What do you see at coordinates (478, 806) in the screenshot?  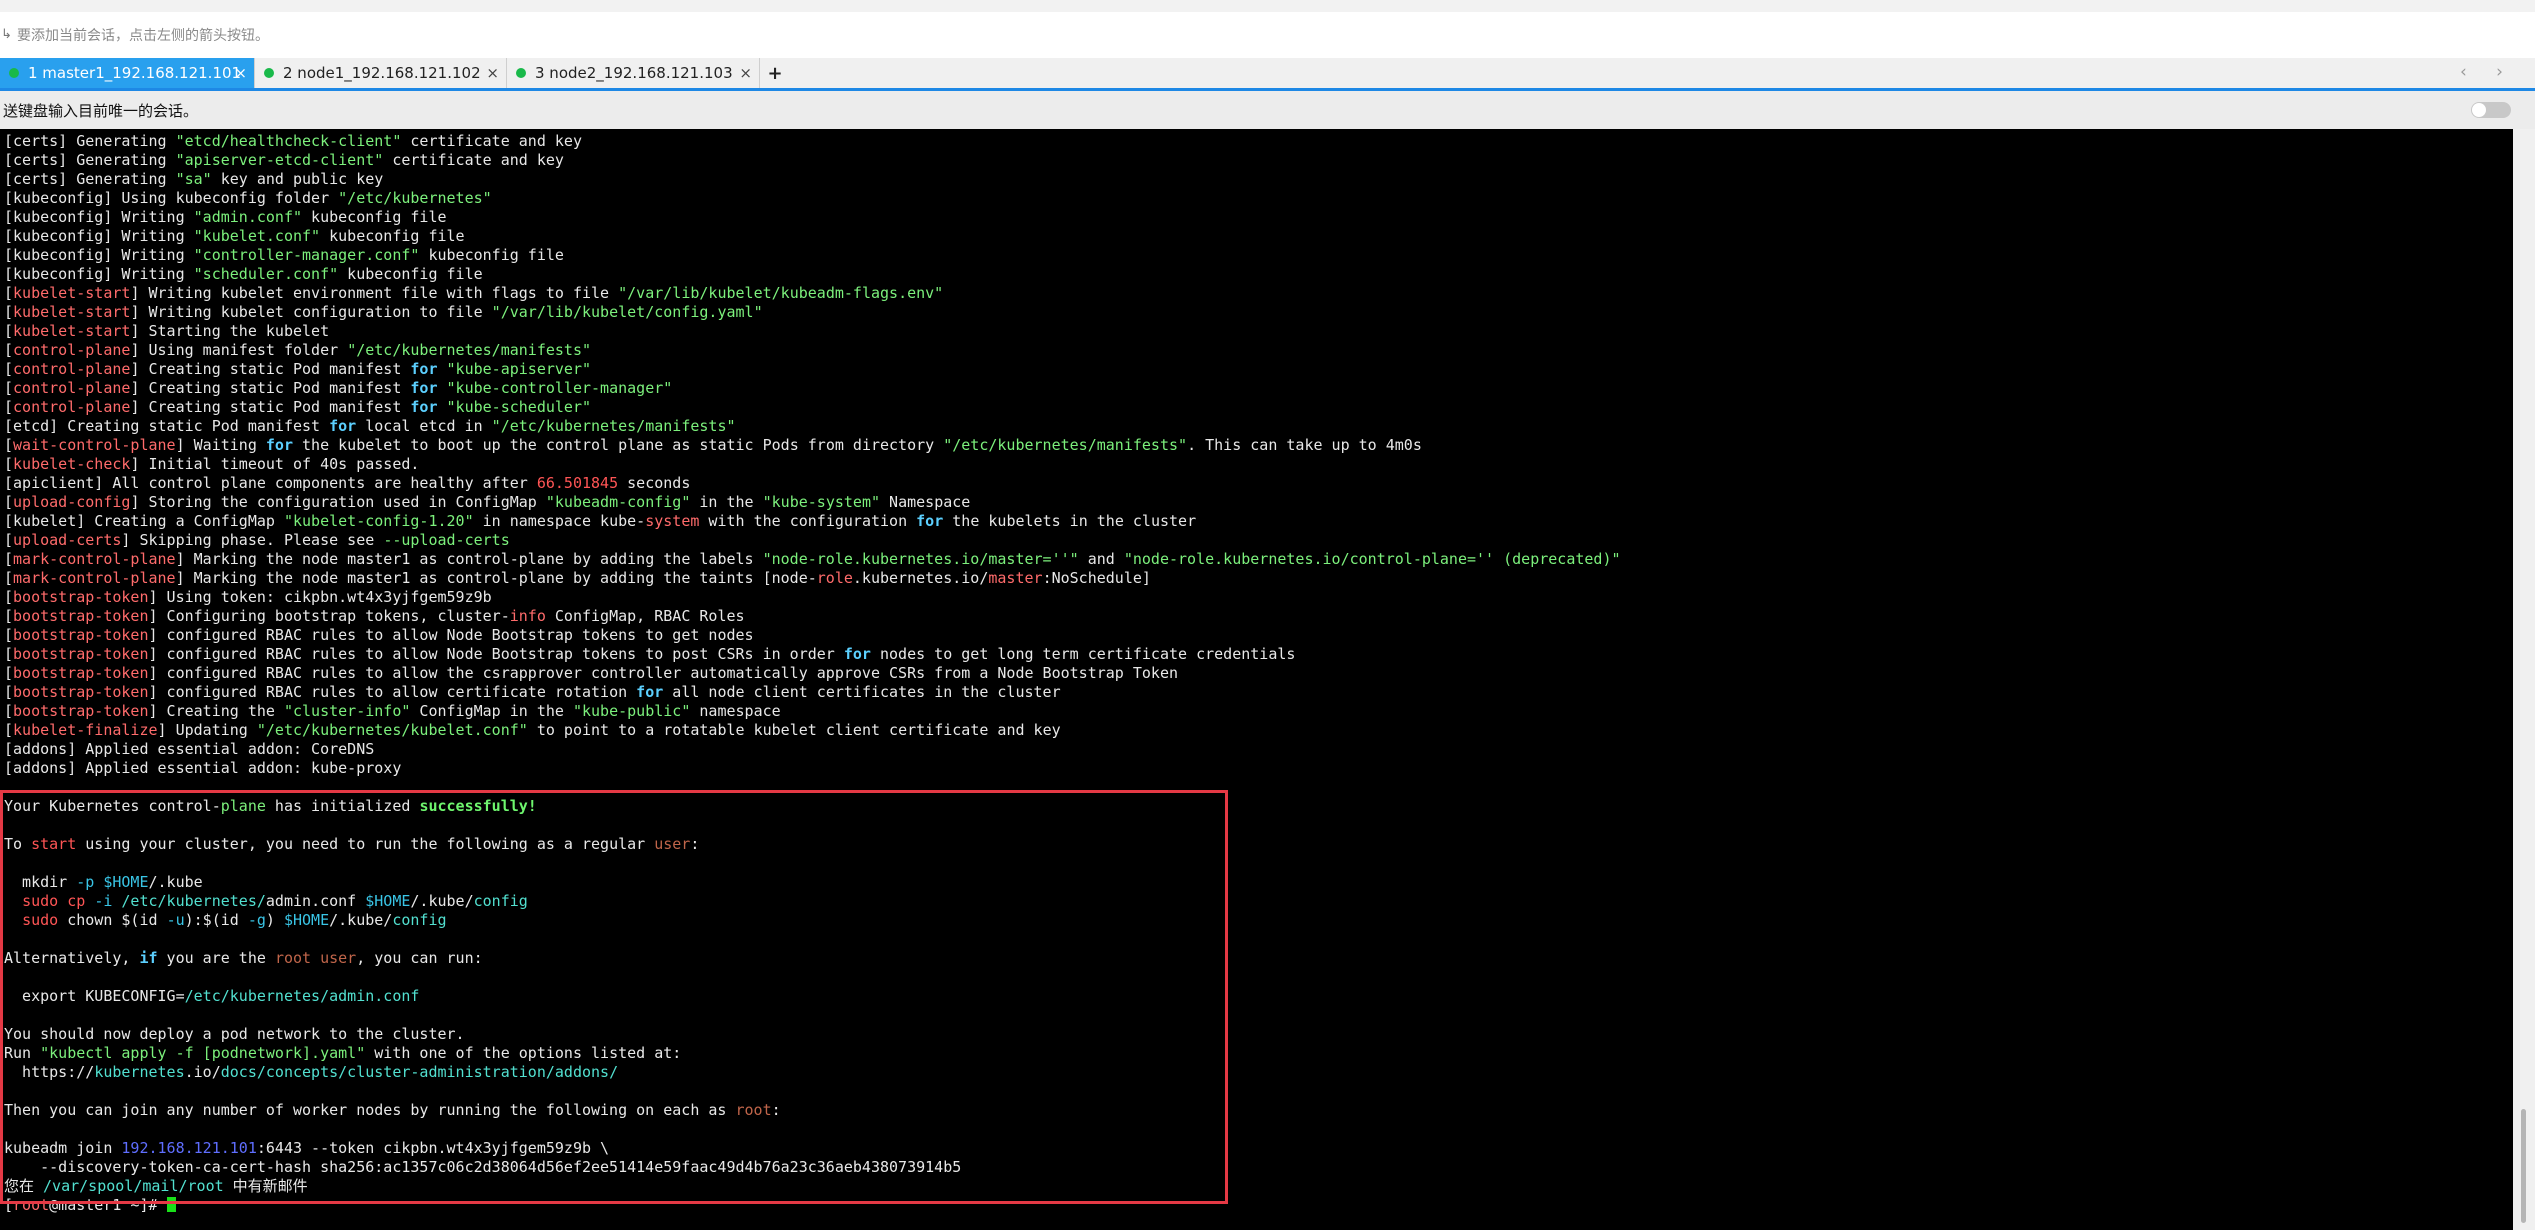 I see `terminal-text: successfully!` at bounding box center [478, 806].